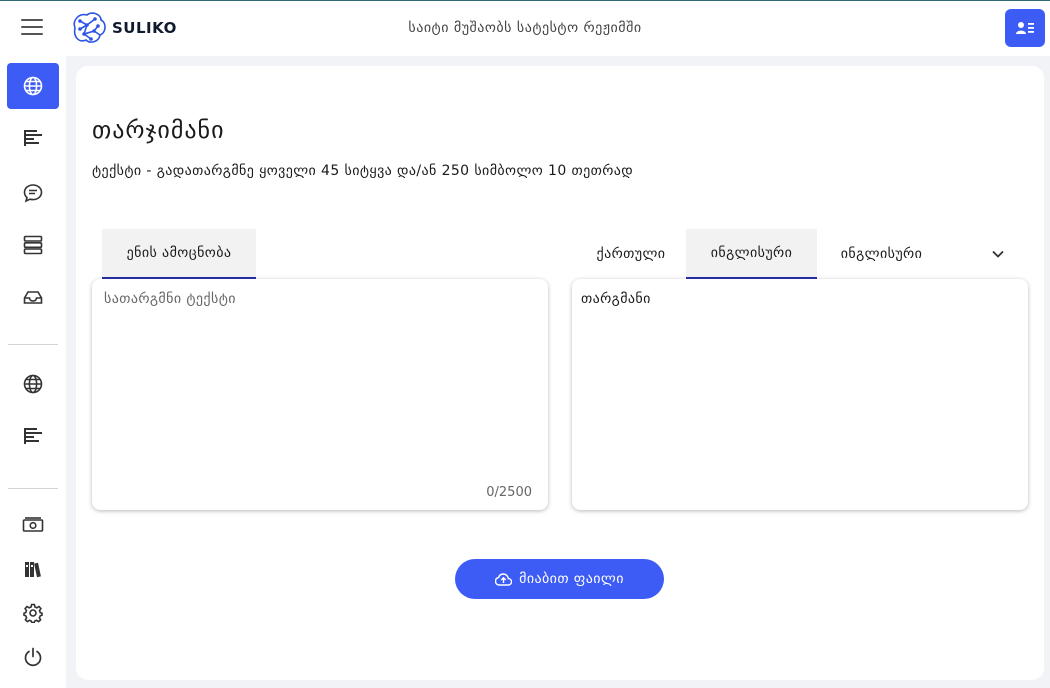 This screenshot has width=1050, height=688. Describe the element at coordinates (616, 299) in the screenshot. I see `translation-output: თარგმანი` at that location.